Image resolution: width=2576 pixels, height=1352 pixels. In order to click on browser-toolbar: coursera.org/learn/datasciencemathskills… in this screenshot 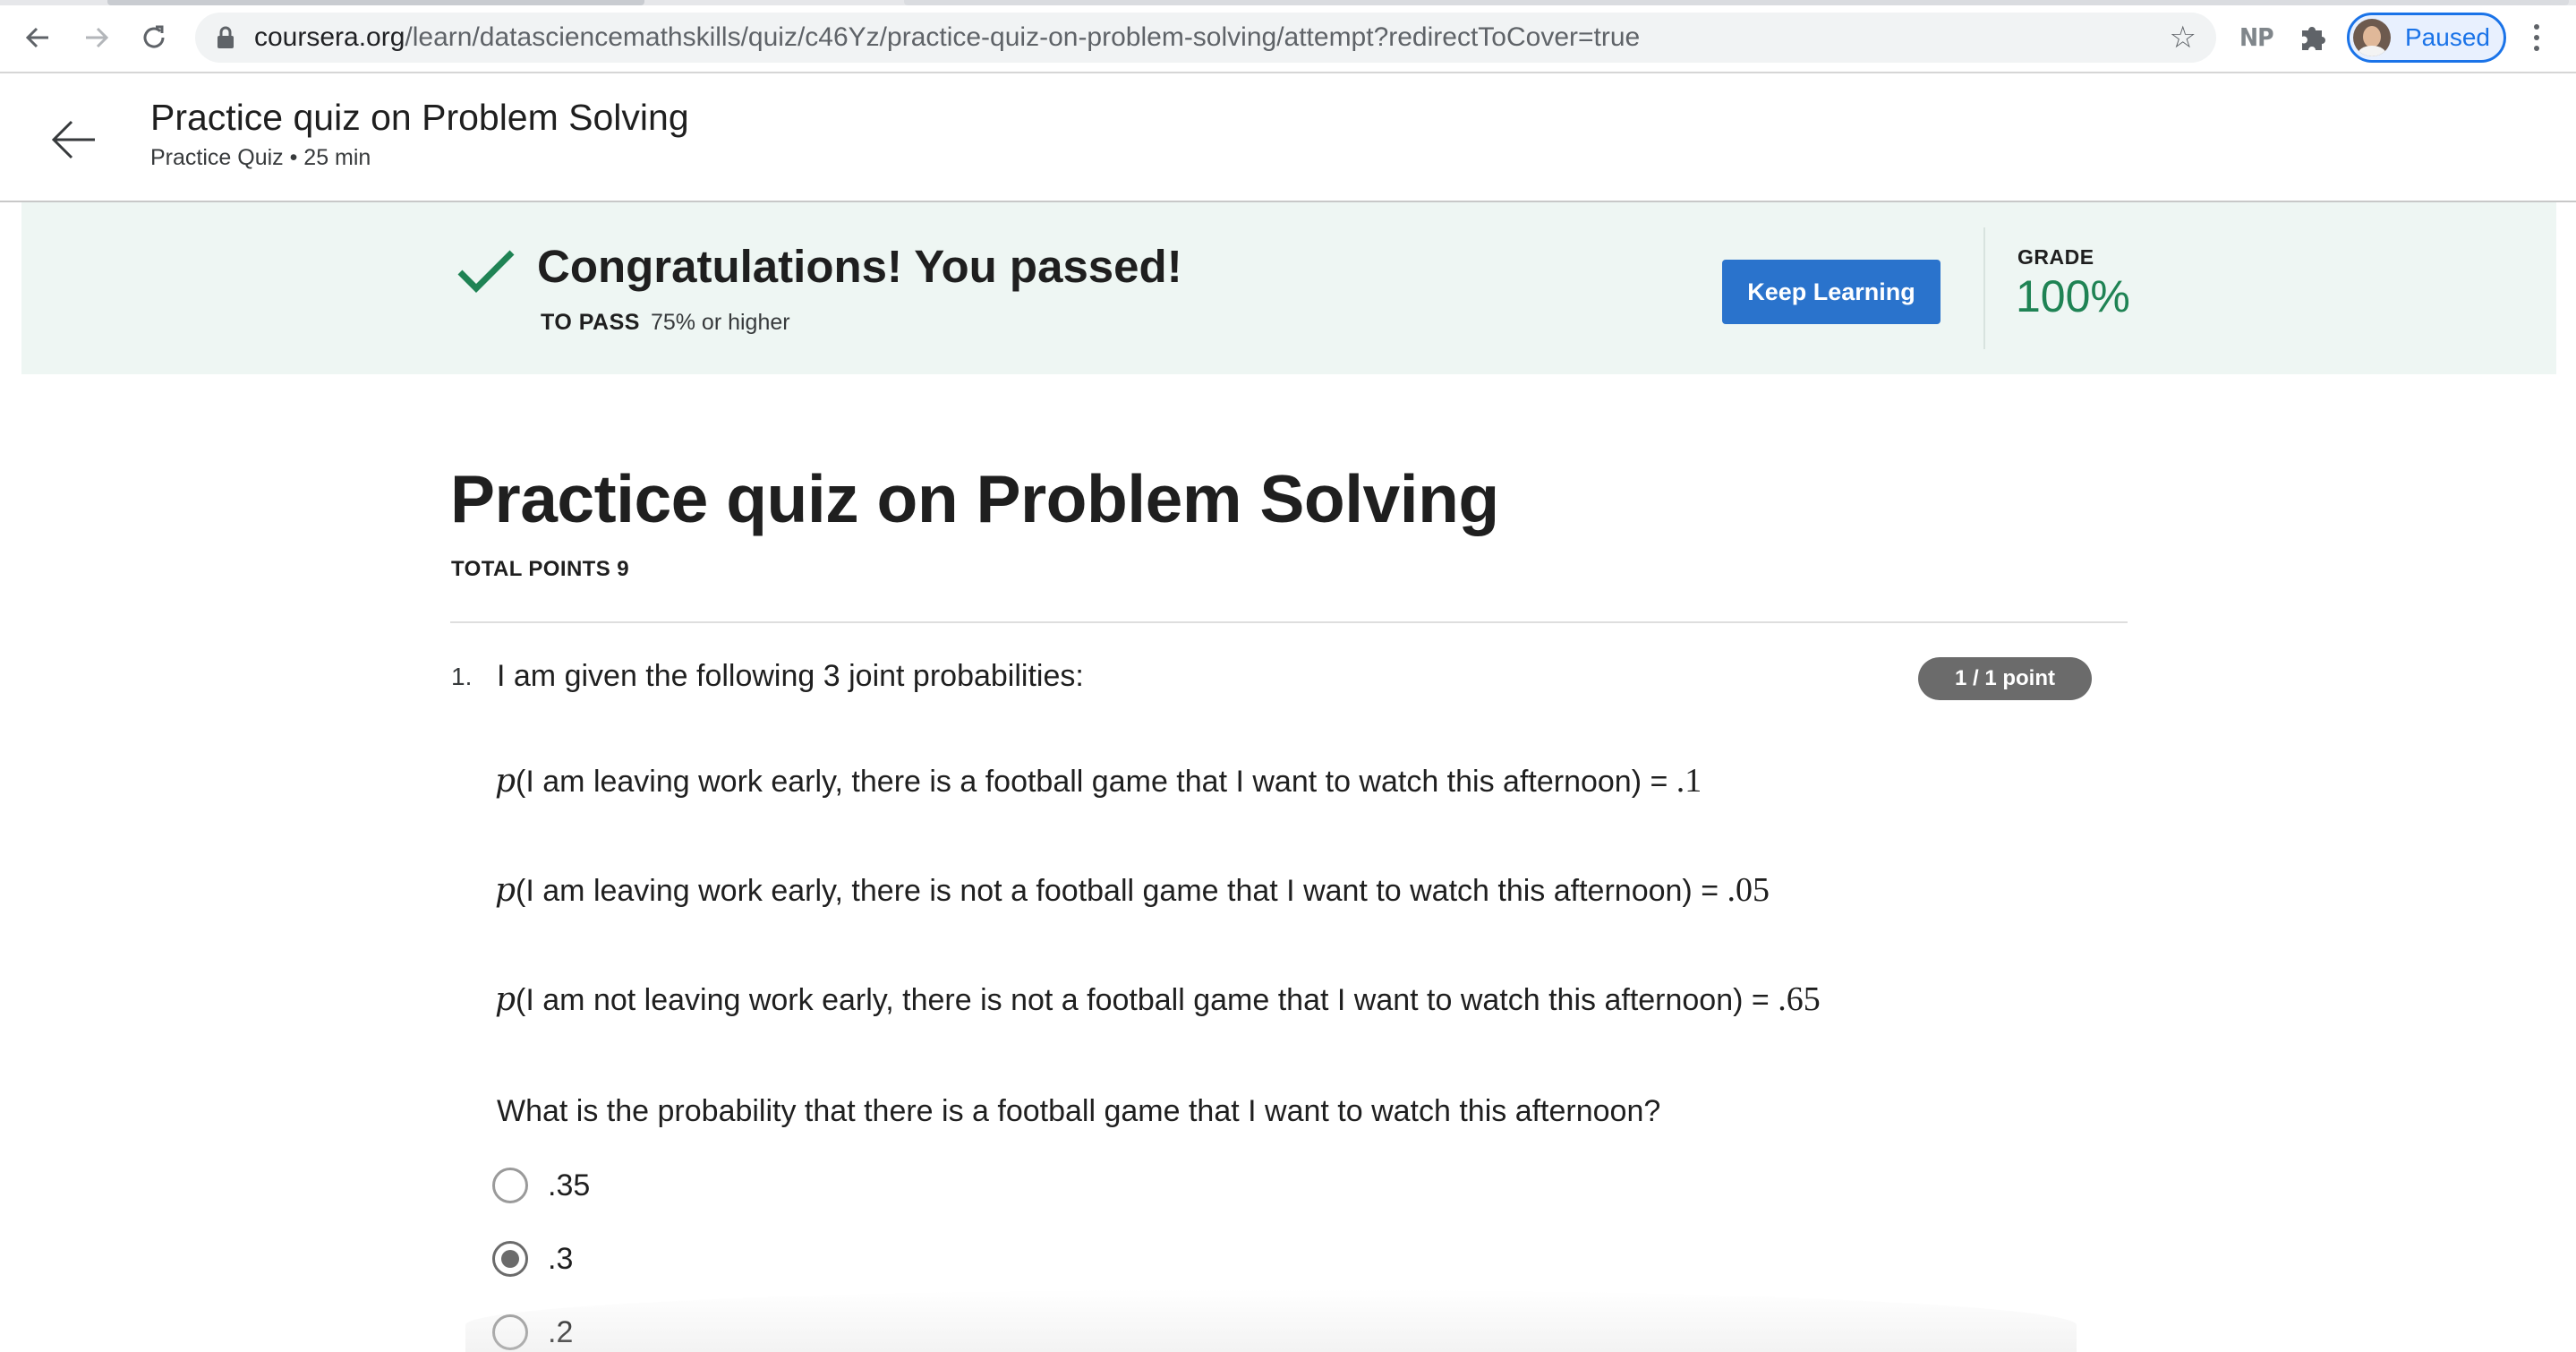, I will do `click(1288, 36)`.